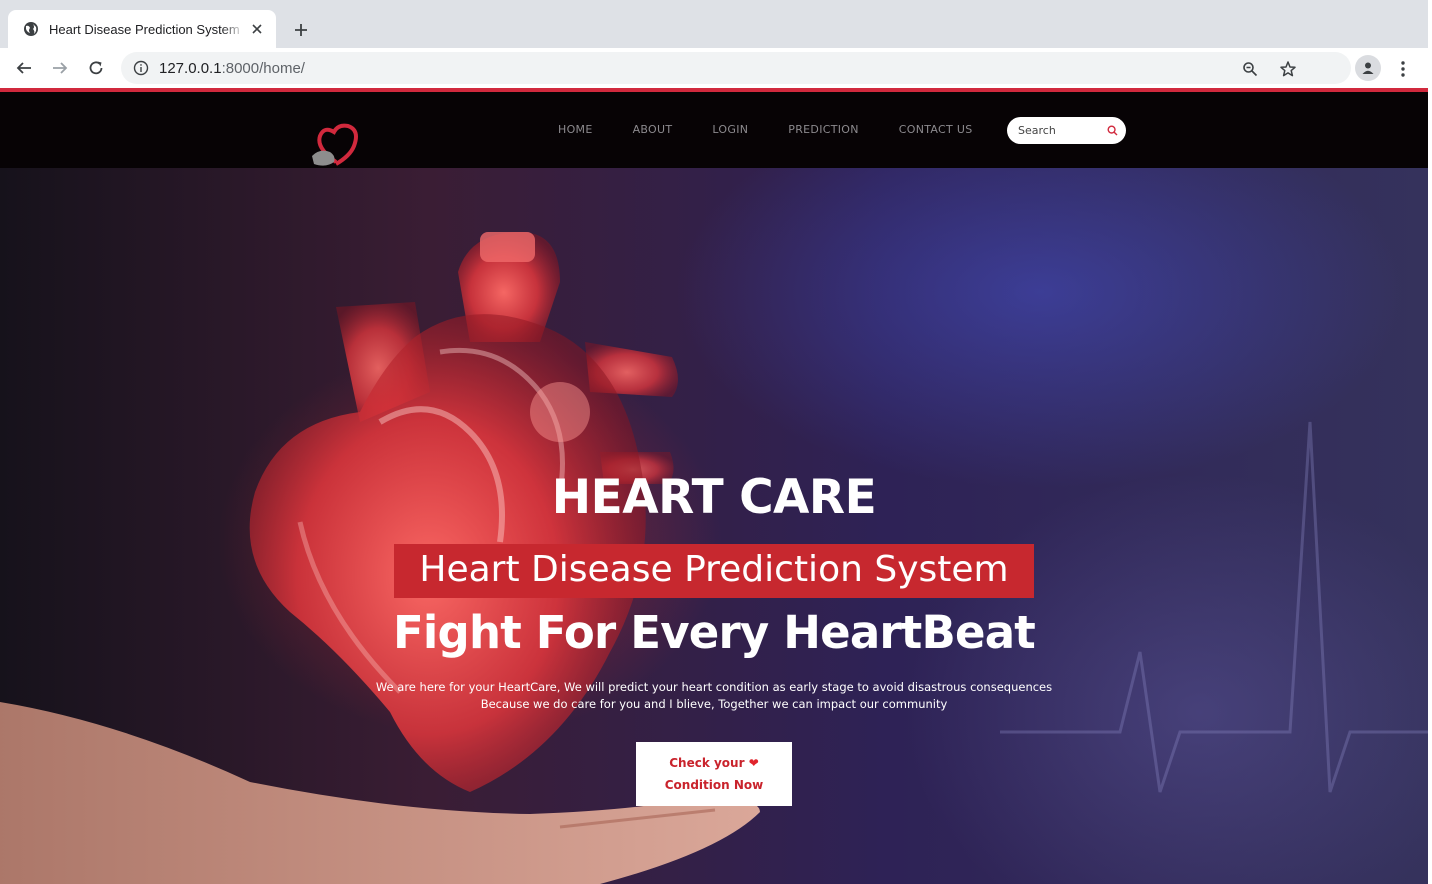 The height and width of the screenshot is (884, 1432). What do you see at coordinates (714, 632) in the screenshot?
I see `hero-tagline: Fight For Every HeartBeat` at bounding box center [714, 632].